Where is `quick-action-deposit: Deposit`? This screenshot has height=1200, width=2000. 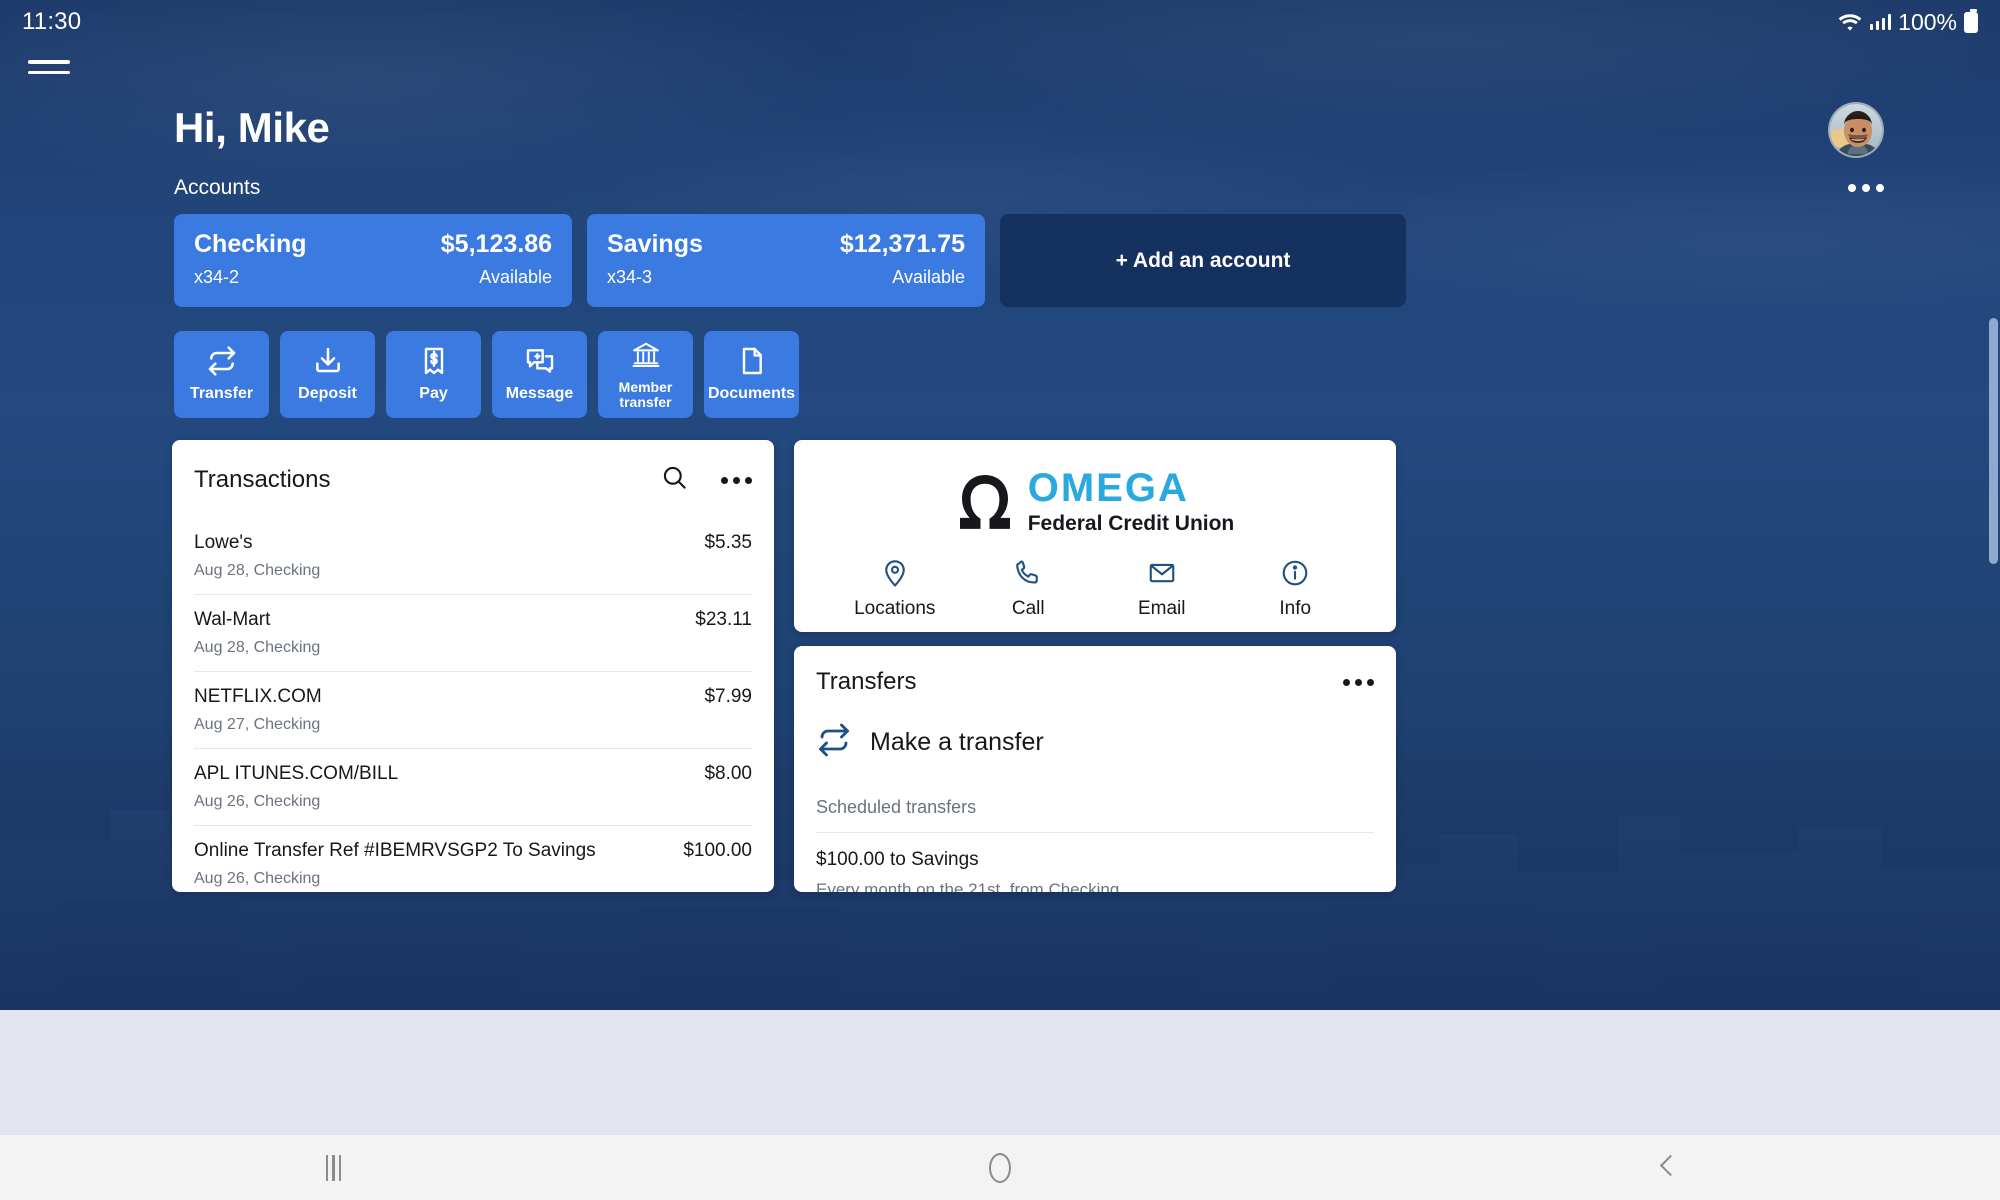 quick-action-deposit: Deposit is located at coordinates (327, 374).